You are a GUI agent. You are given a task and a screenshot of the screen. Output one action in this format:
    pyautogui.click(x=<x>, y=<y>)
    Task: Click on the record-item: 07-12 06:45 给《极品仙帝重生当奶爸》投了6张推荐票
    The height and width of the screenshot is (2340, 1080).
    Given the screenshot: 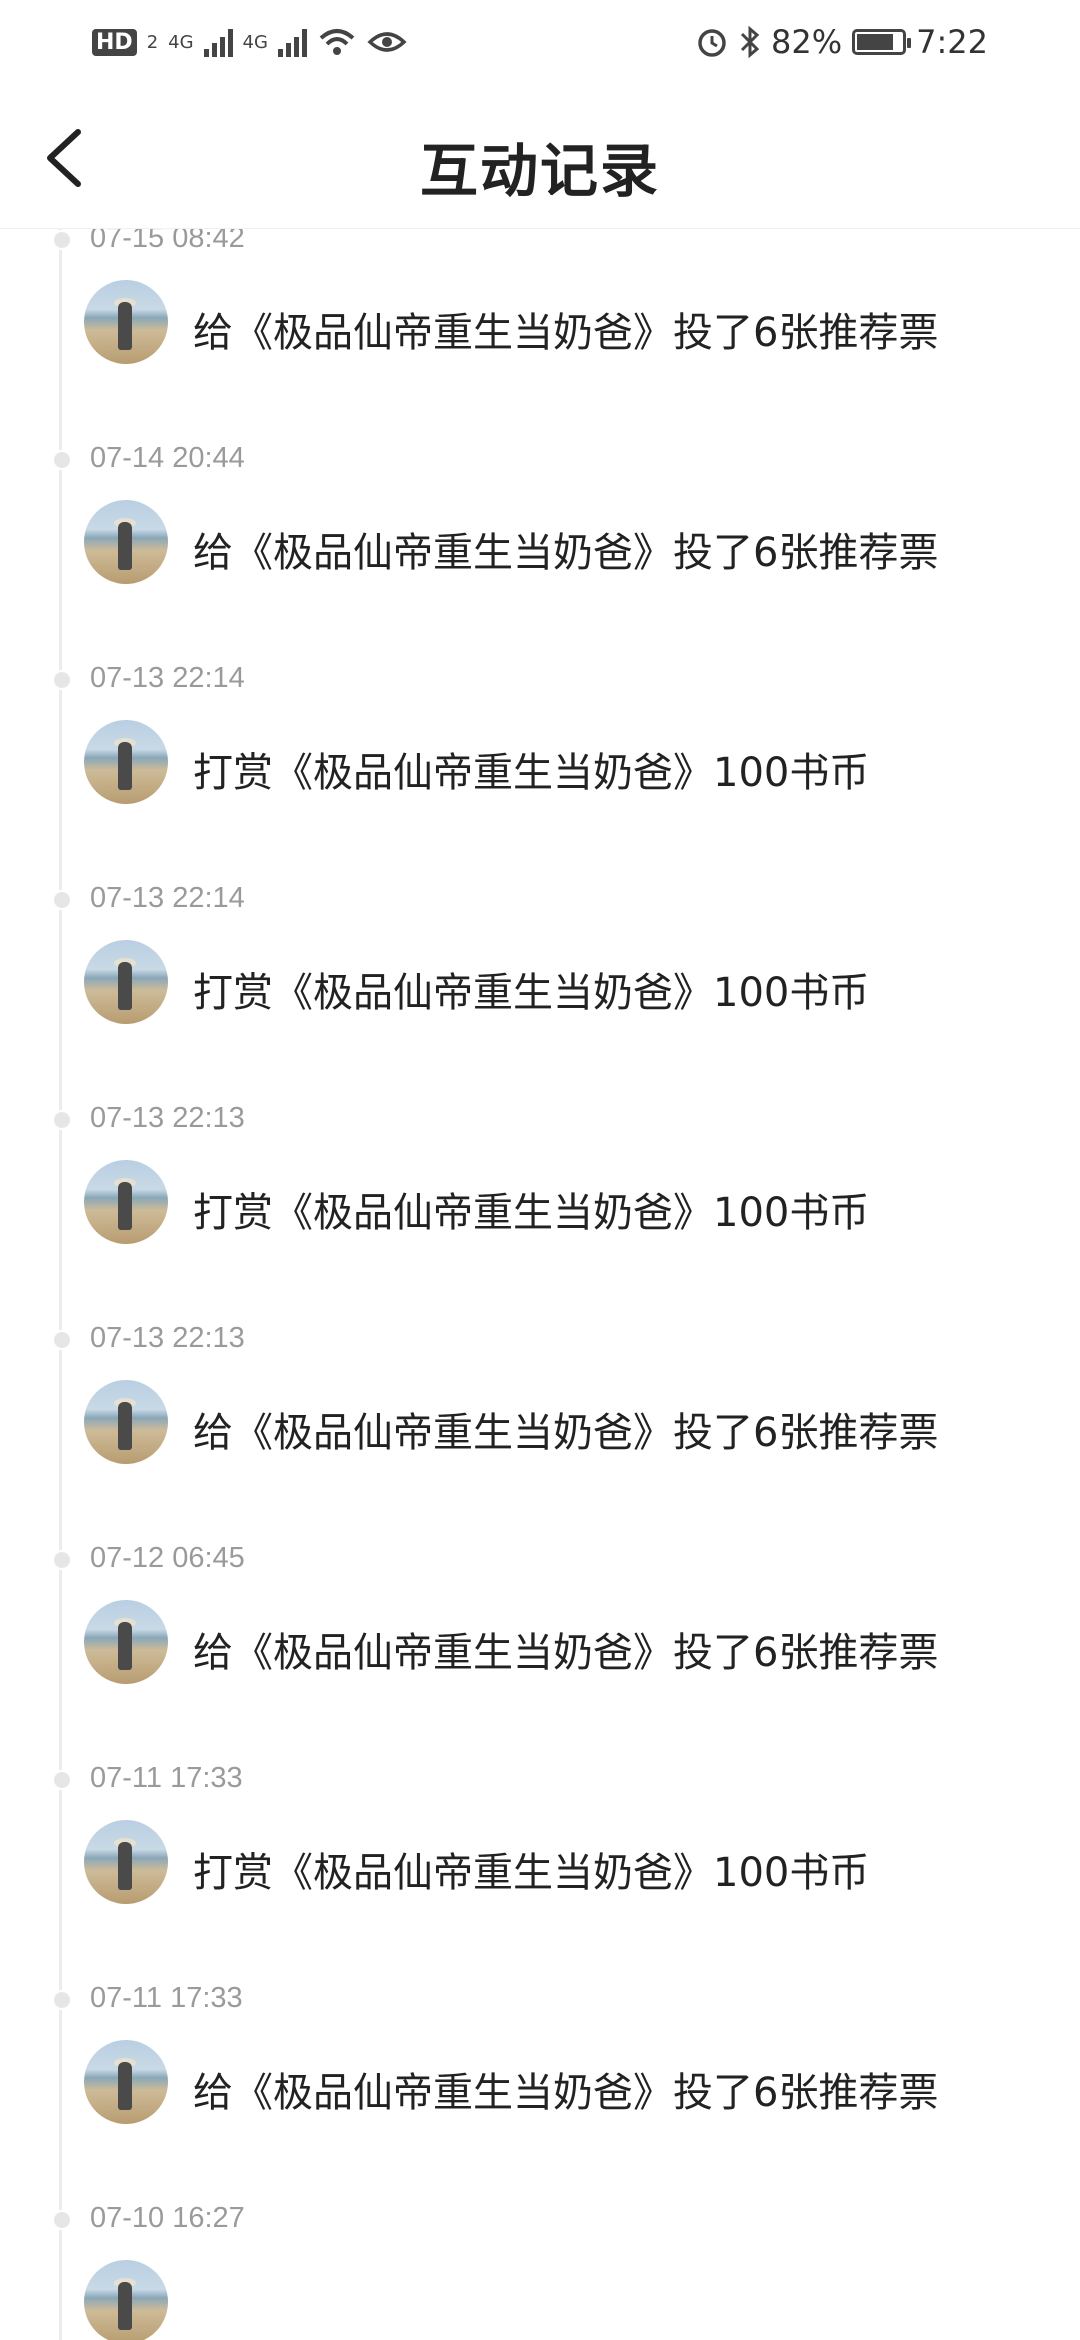 What is the action you would take?
    pyautogui.click(x=540, y=1571)
    